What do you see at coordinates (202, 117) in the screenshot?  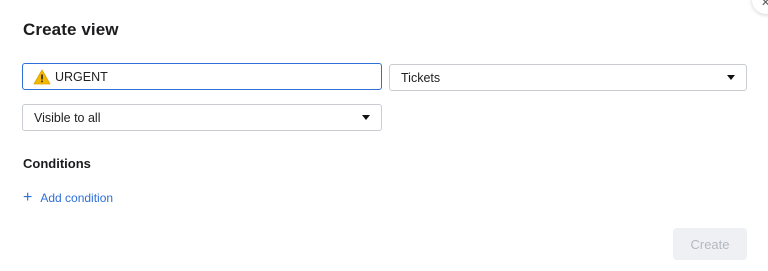 I see `visibility-select: Visible to all` at bounding box center [202, 117].